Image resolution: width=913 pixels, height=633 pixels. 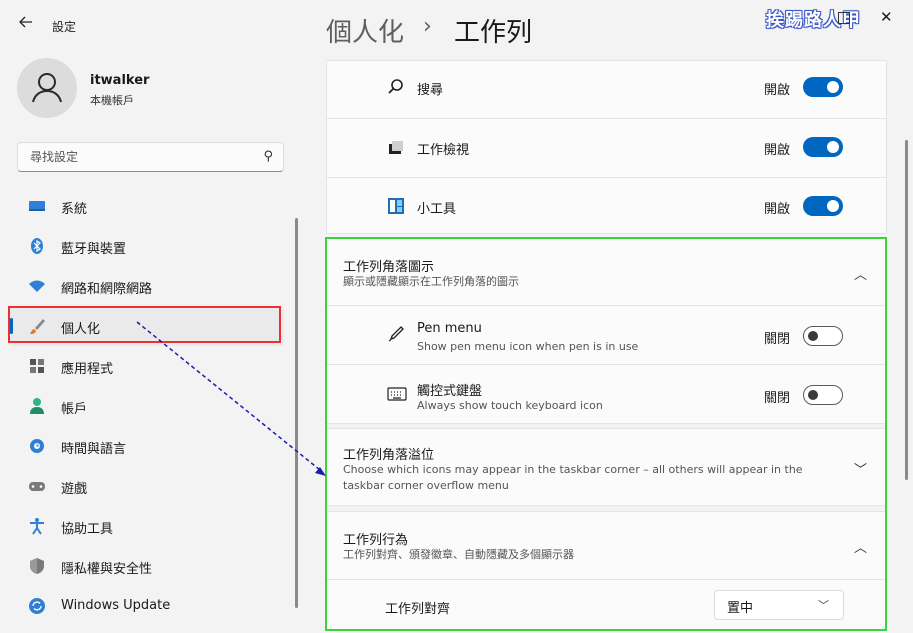 I want to click on annotation-arrow, so click(x=231, y=398).